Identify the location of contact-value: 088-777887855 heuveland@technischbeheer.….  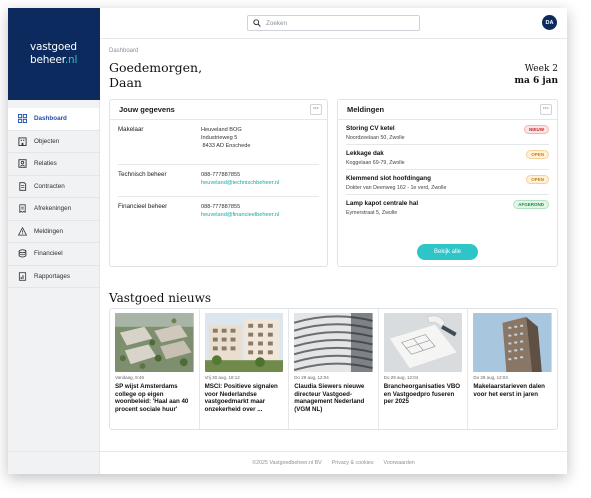
(260, 179).